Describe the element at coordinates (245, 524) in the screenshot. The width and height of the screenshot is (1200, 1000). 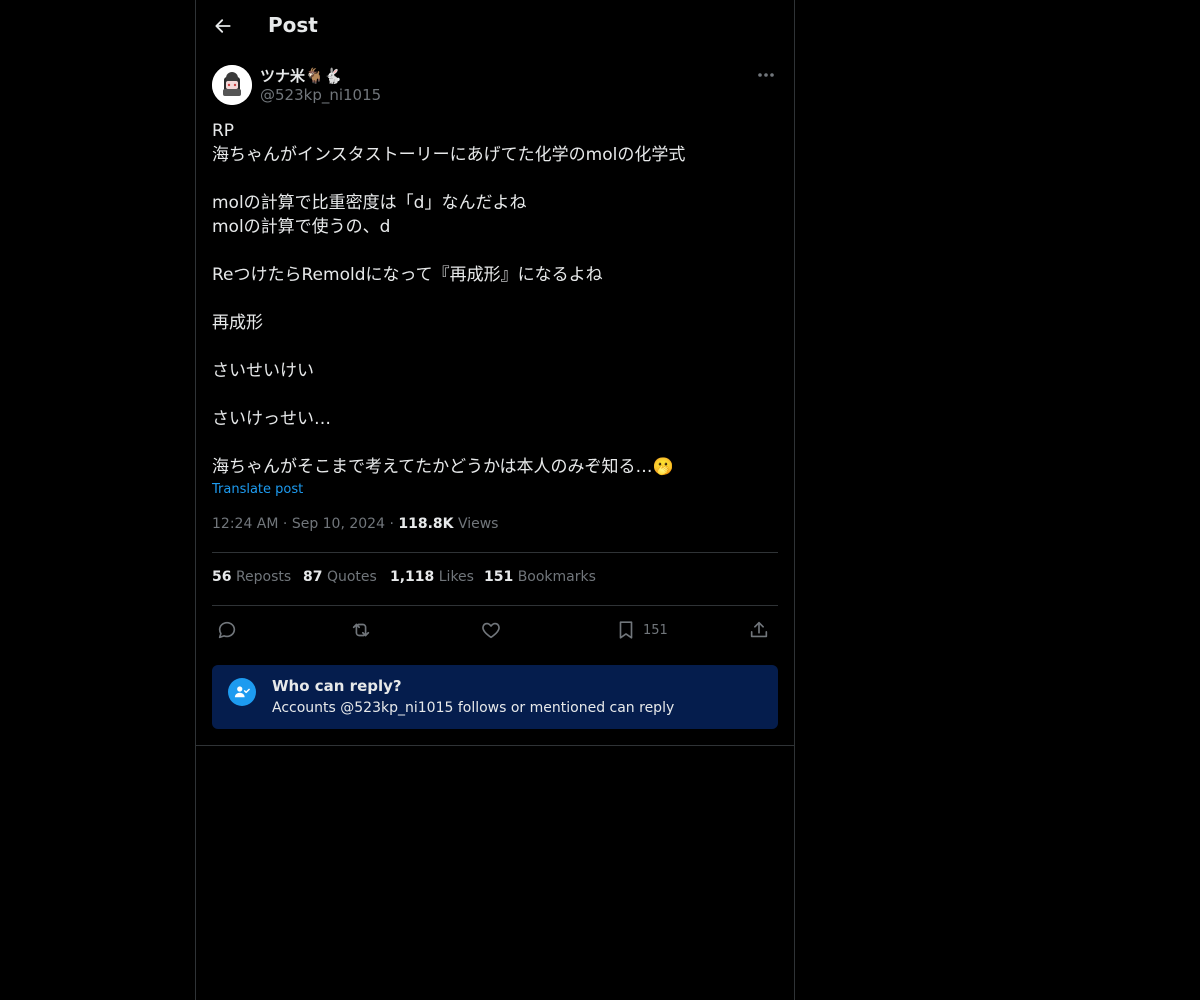
I see `post-time: 12:24 AM` at that location.